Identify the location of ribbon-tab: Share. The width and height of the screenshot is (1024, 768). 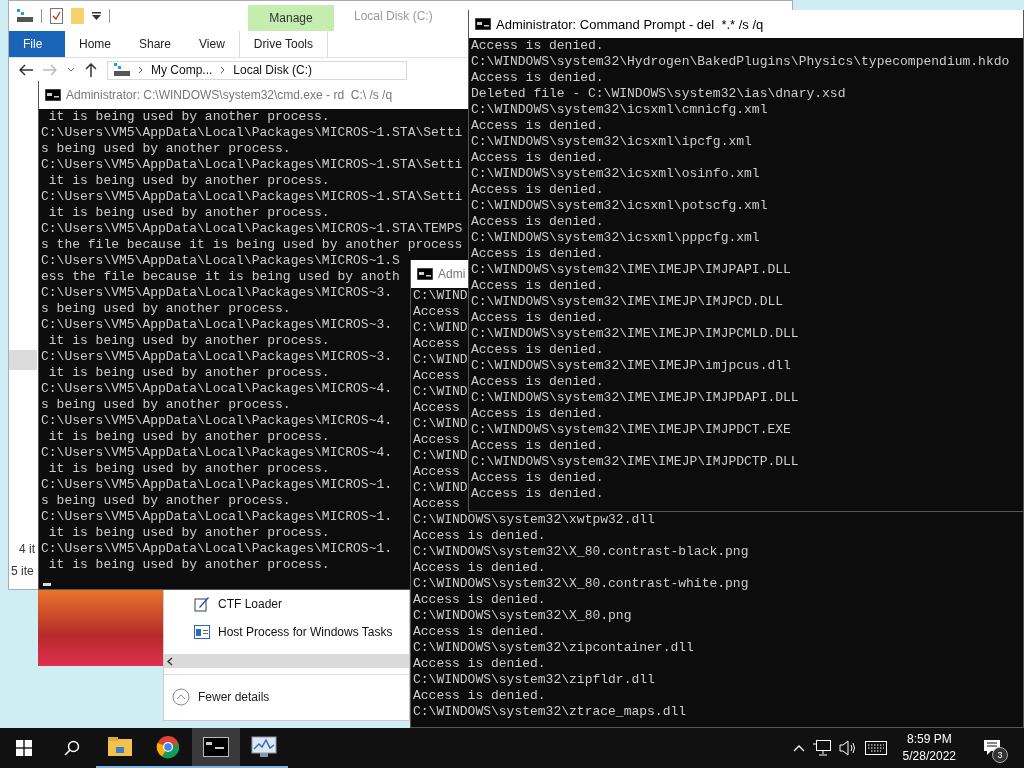
(155, 44).